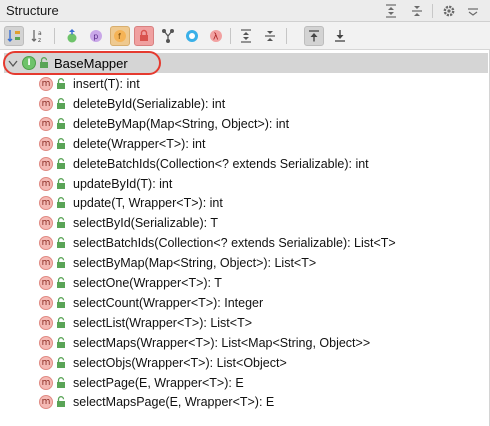 The image size is (490, 426). What do you see at coordinates (29, 63) in the screenshot?
I see `interface-icon: I` at bounding box center [29, 63].